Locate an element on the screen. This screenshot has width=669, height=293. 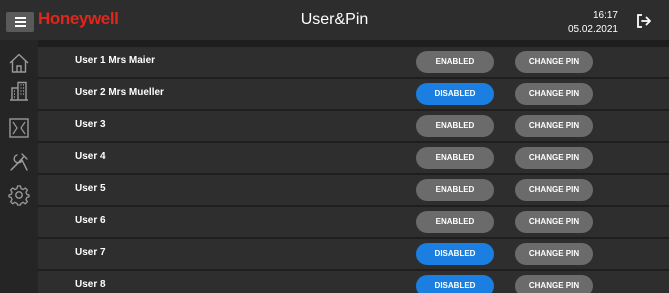
user-name: User 6 is located at coordinates (90, 220).